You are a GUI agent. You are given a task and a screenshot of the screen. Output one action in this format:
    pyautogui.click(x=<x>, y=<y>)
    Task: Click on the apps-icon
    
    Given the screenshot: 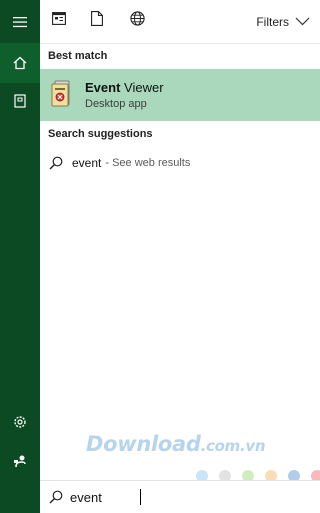 What is the action you would take?
    pyautogui.click(x=59, y=21)
    